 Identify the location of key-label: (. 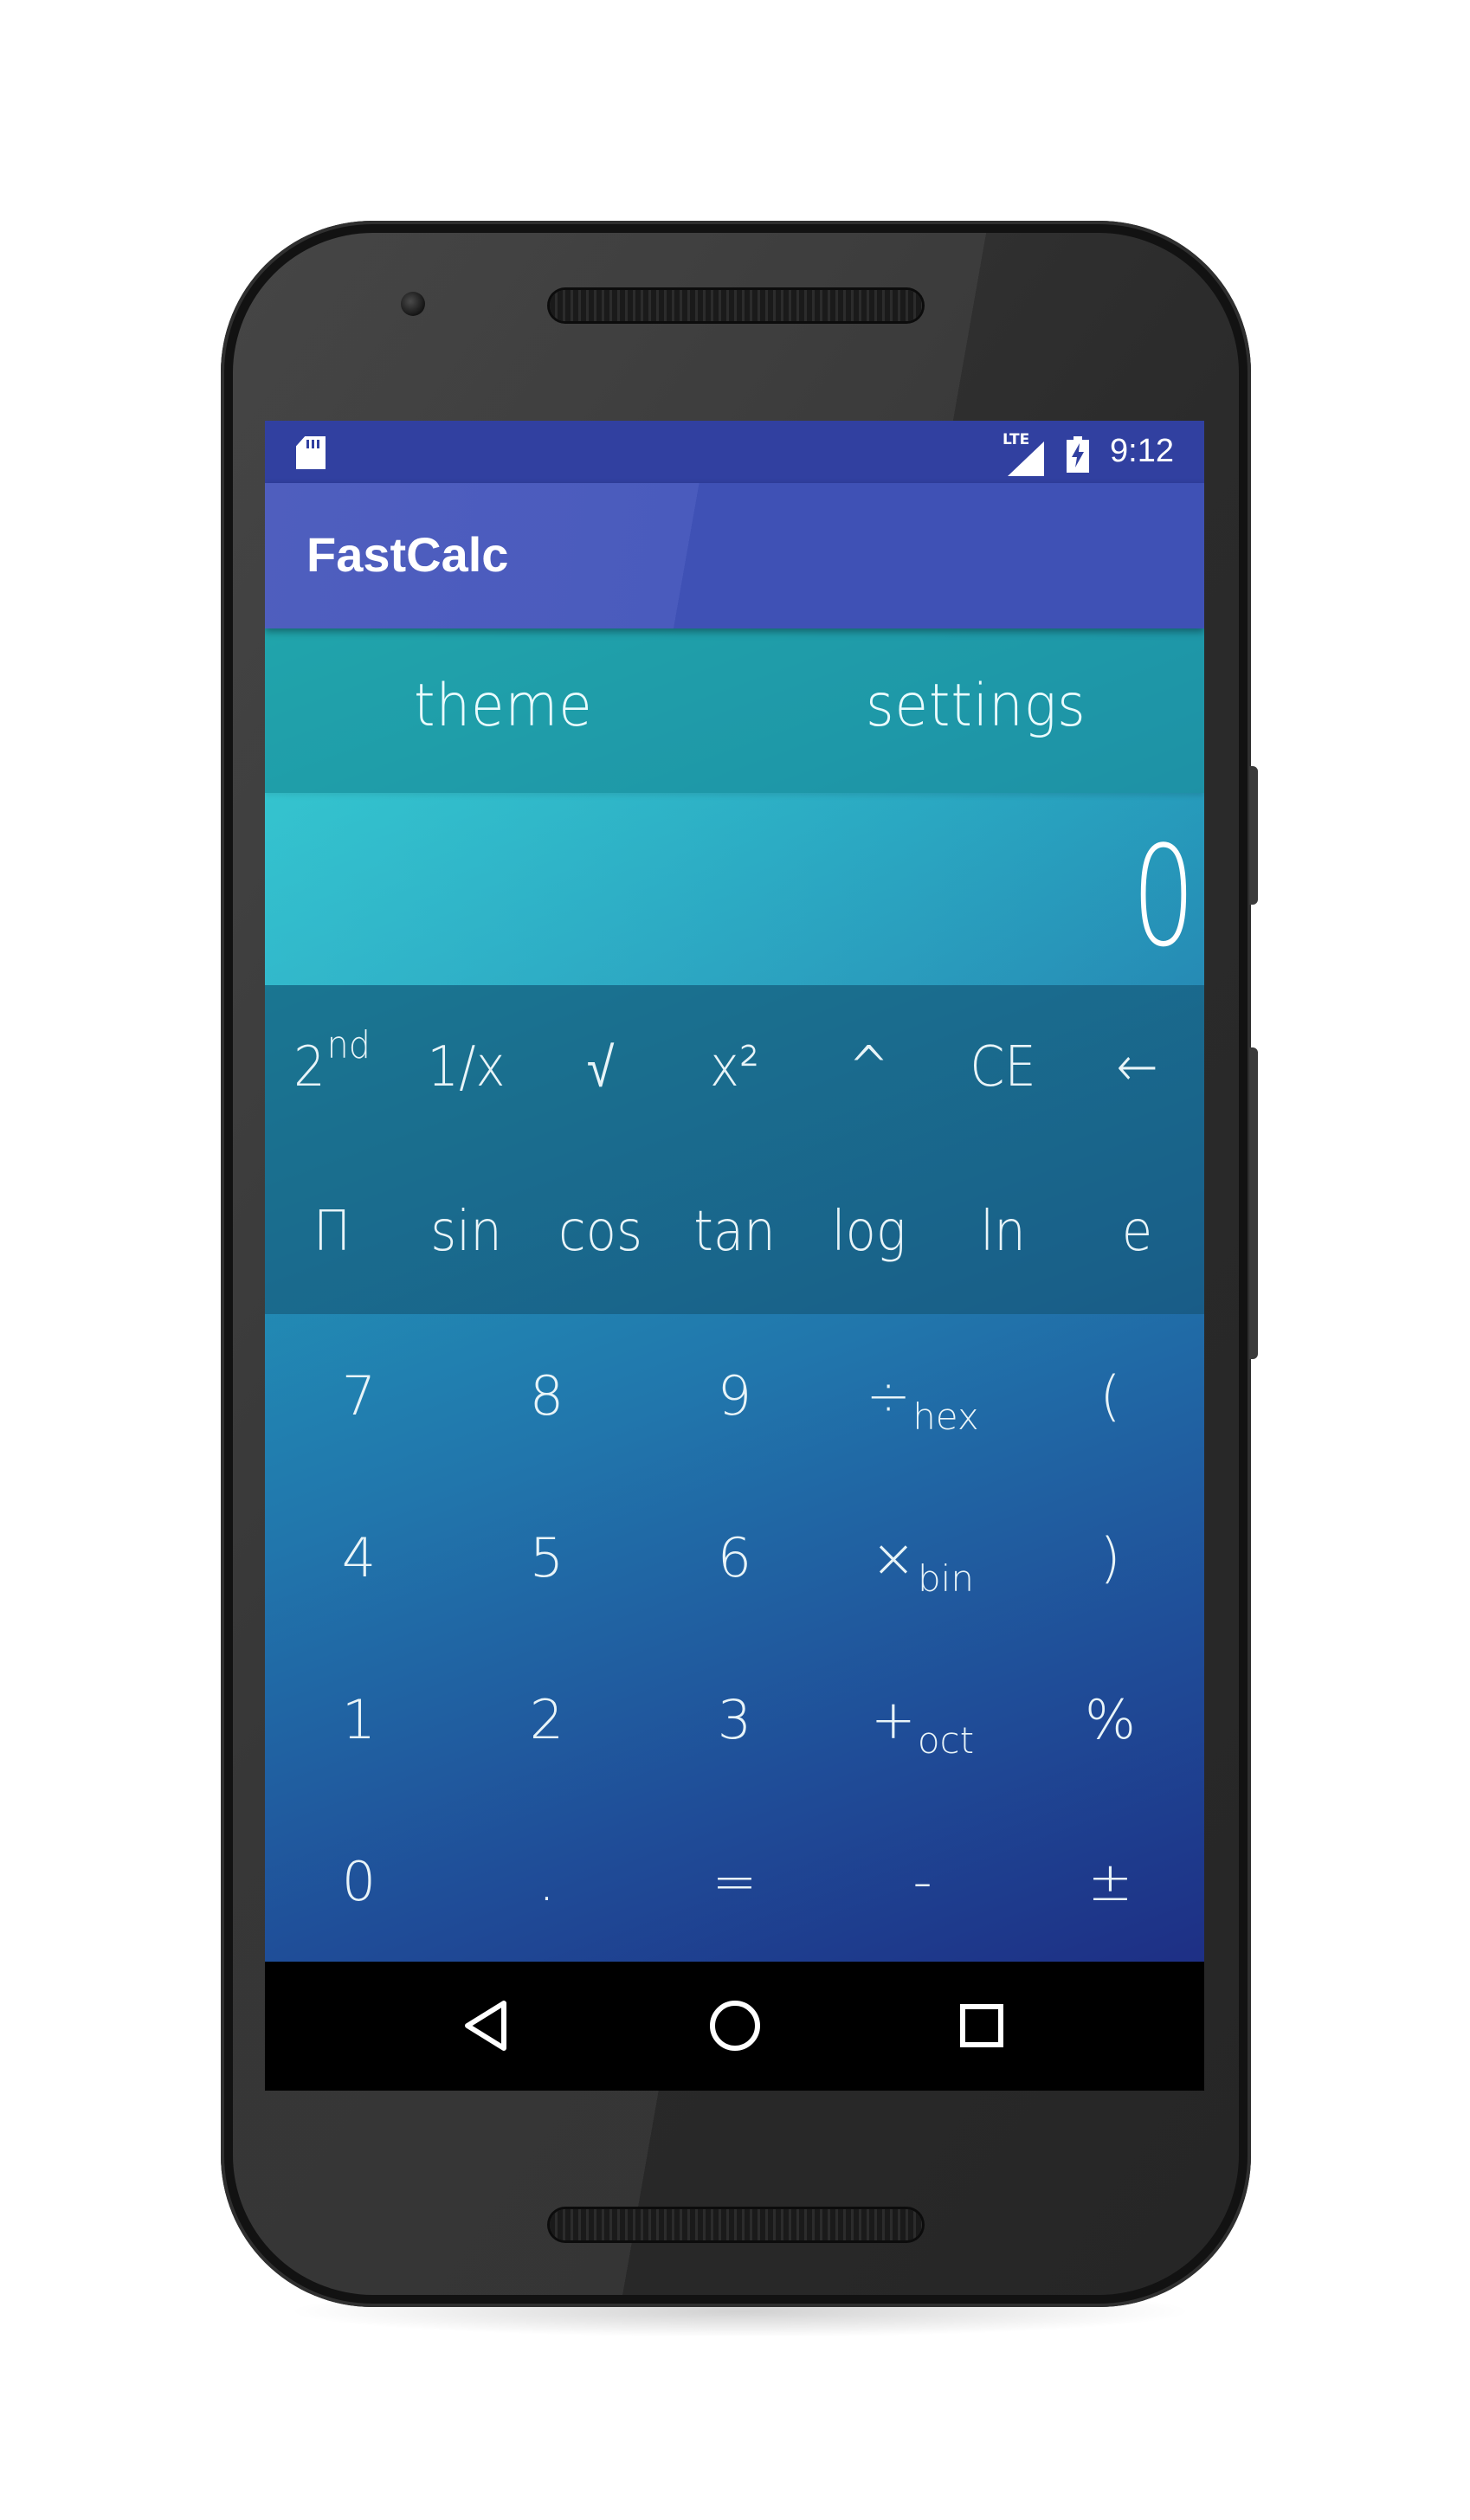
(1110, 1395).